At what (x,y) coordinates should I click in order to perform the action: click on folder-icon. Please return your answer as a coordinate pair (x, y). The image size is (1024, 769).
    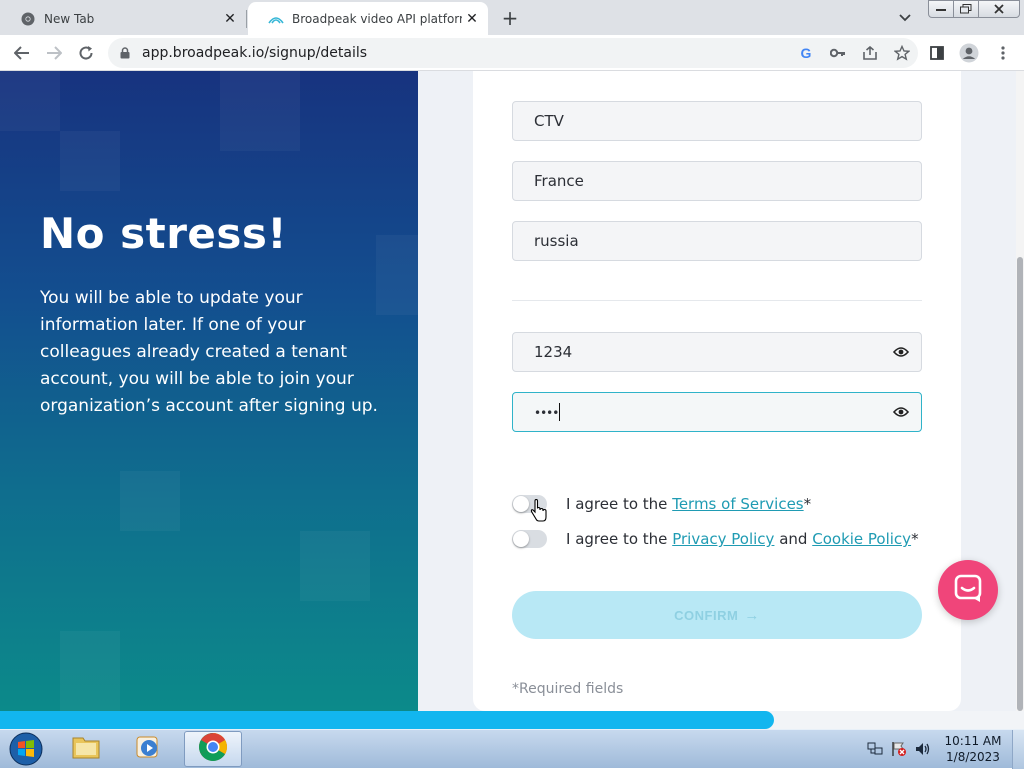
    Looking at the image, I should click on (86, 749).